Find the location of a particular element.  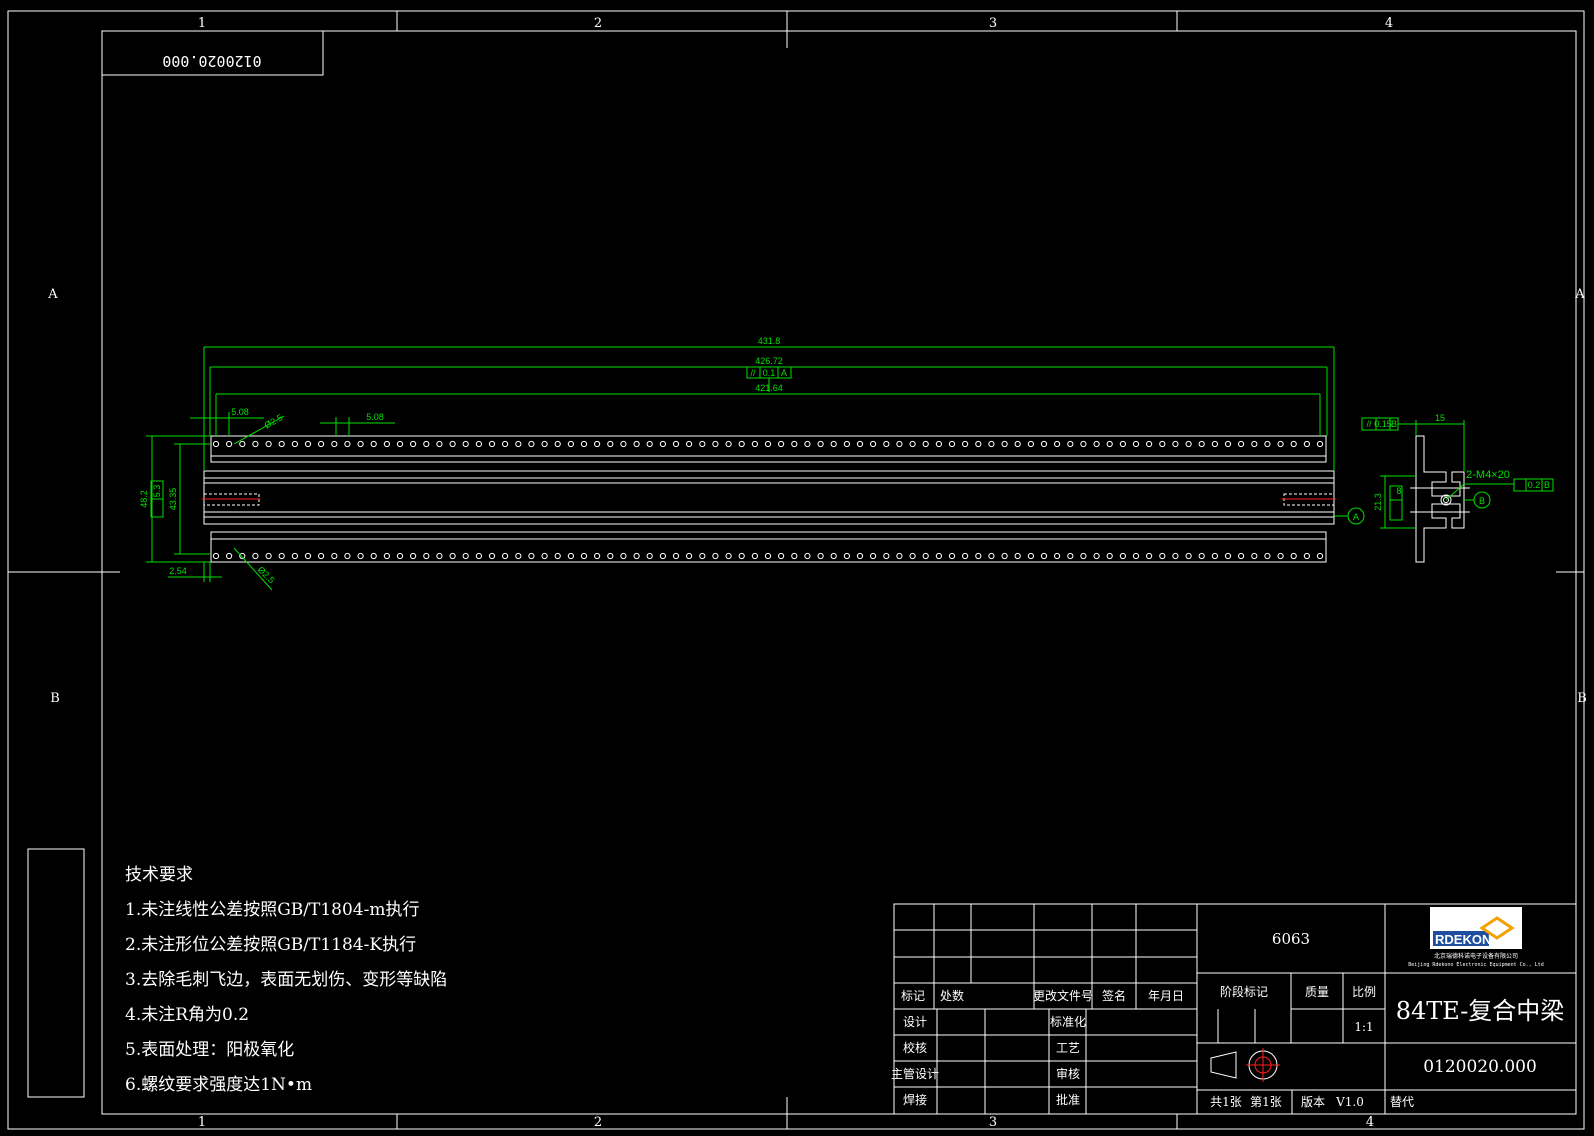

zone-row-a-left: A is located at coordinates (52, 294).